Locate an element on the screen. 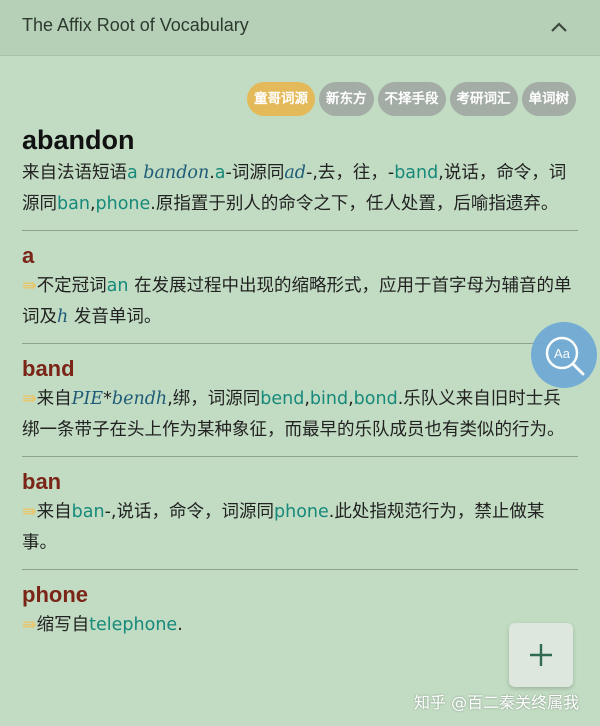 Image resolution: width=600 pixels, height=726 pixels. italic-term: ad is located at coordinates (295, 173).